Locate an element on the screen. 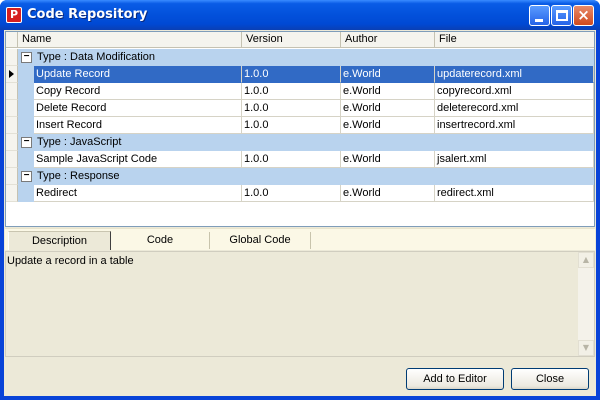 Image resolution: width=600 pixels, height=400 pixels. close-icon: × is located at coordinates (583, 15).